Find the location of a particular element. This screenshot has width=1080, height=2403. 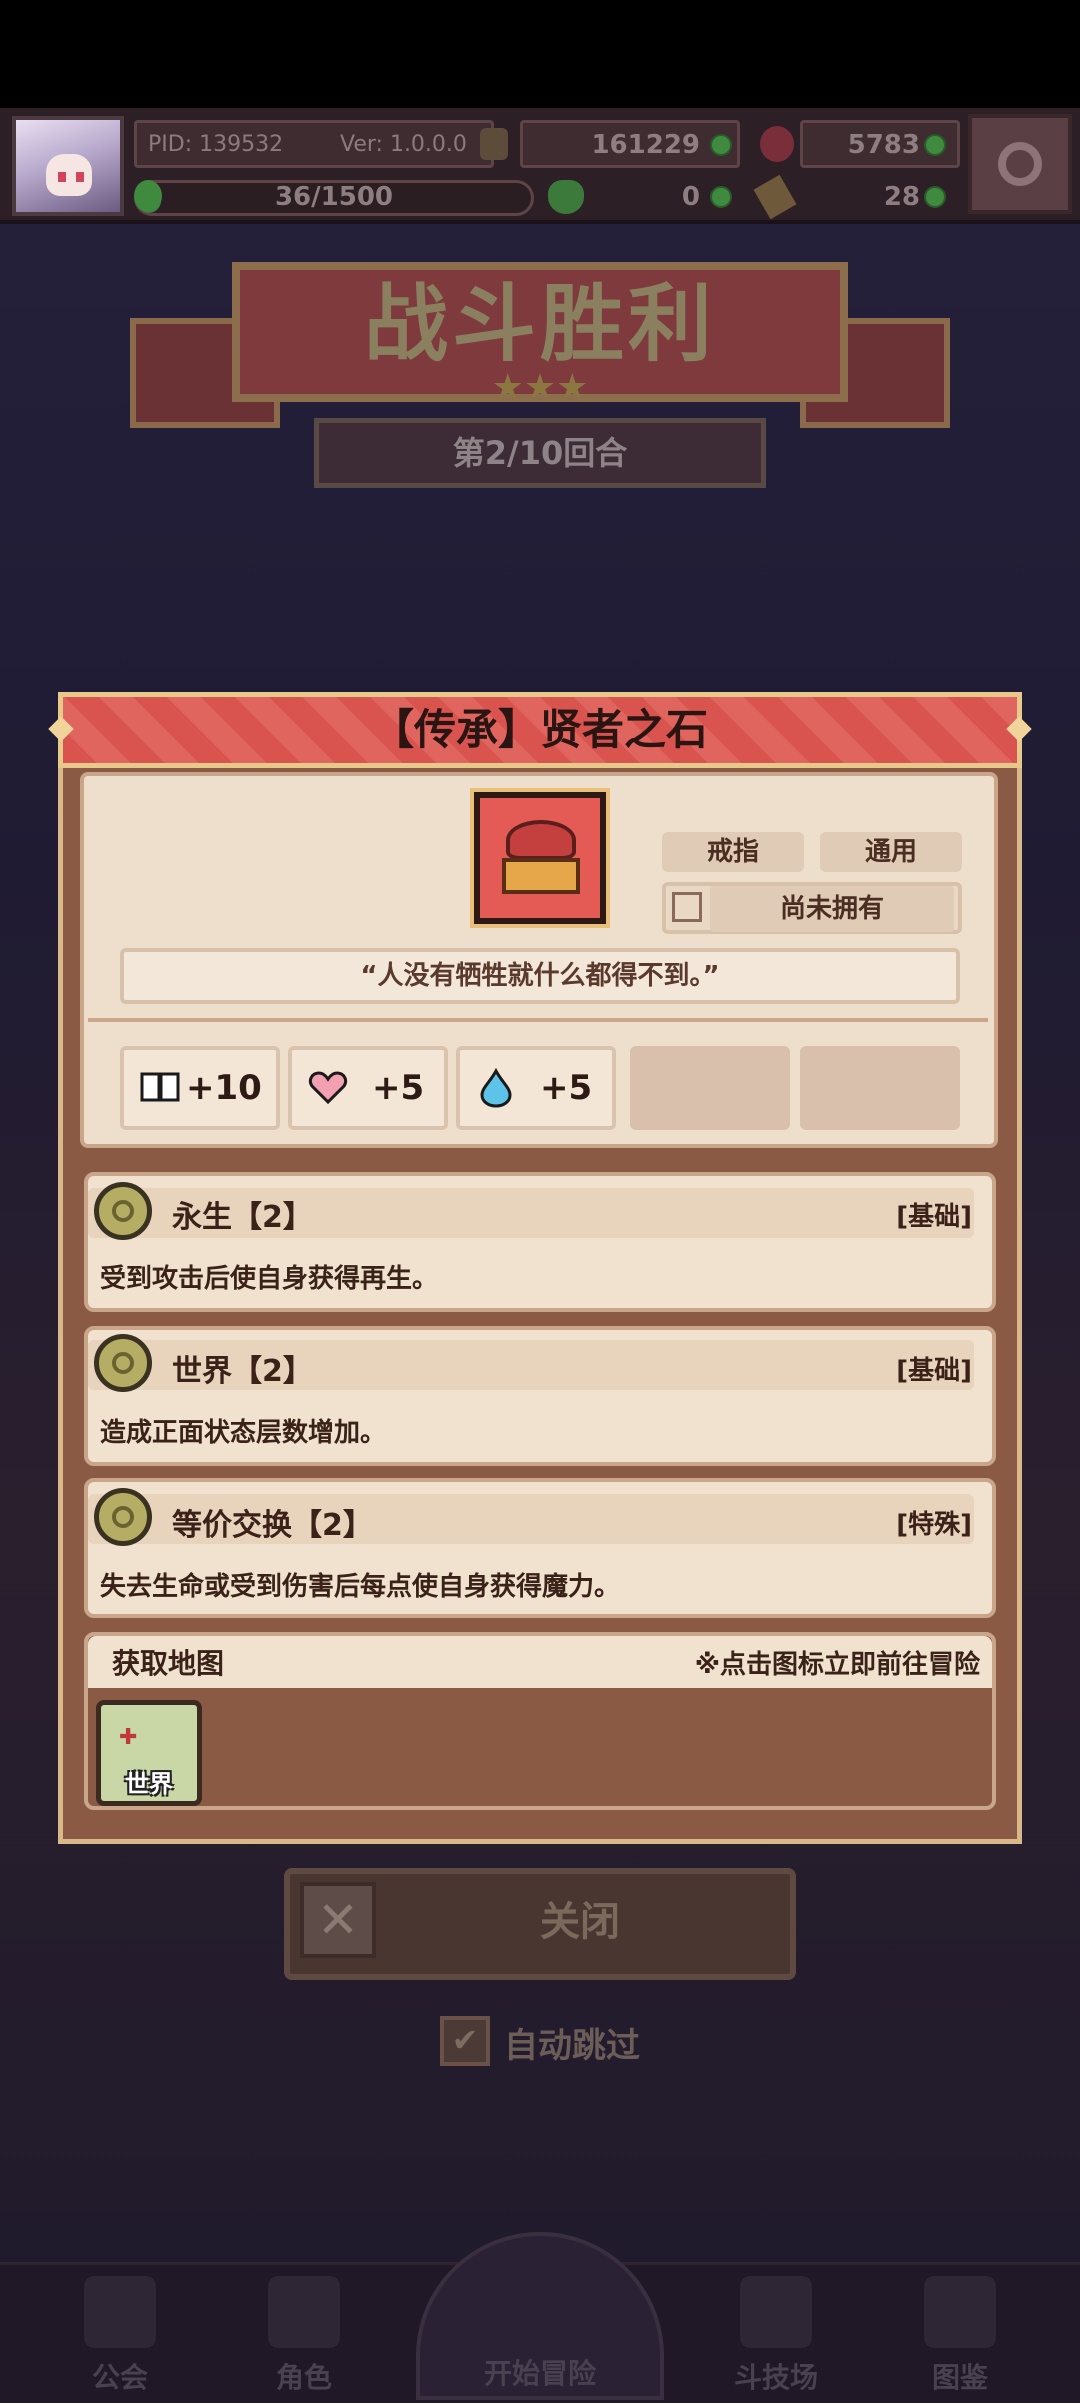

nav-character-label: 角色 is located at coordinates (303, 2377).